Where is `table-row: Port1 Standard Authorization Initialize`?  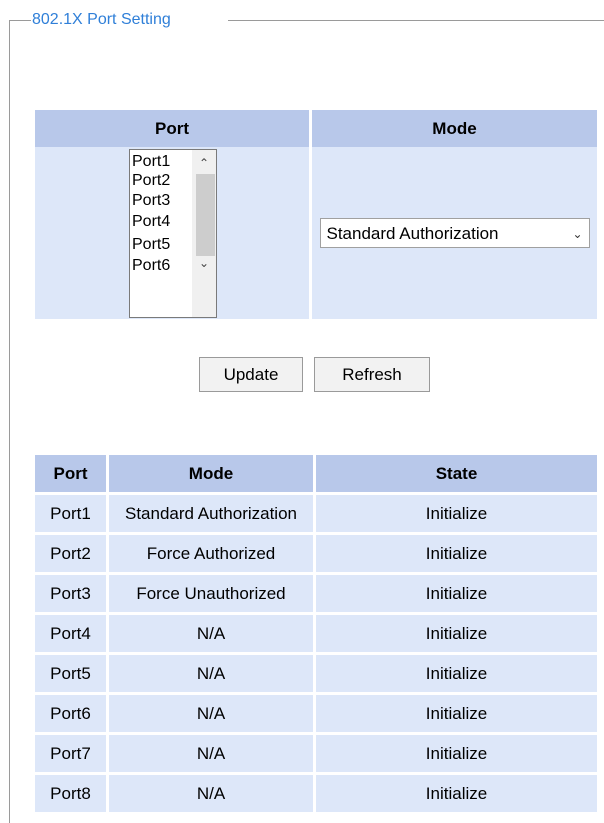 table-row: Port1 Standard Authorization Initialize is located at coordinates (316, 513).